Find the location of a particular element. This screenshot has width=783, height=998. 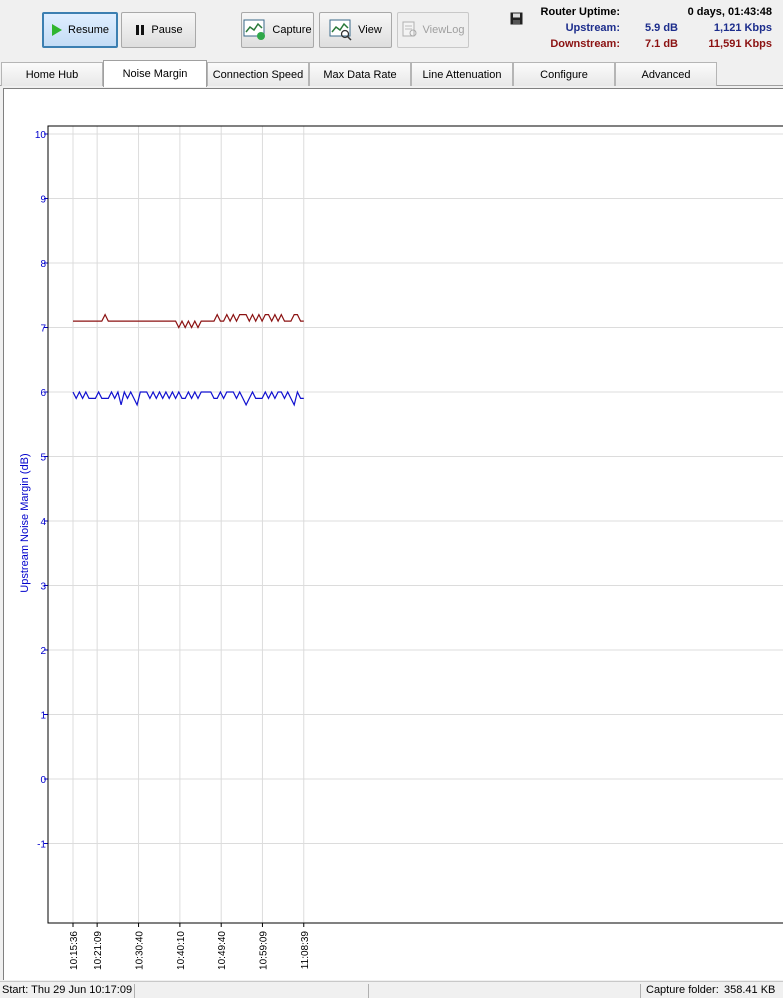

downstream-label: Downstream: is located at coordinates (585, 44).